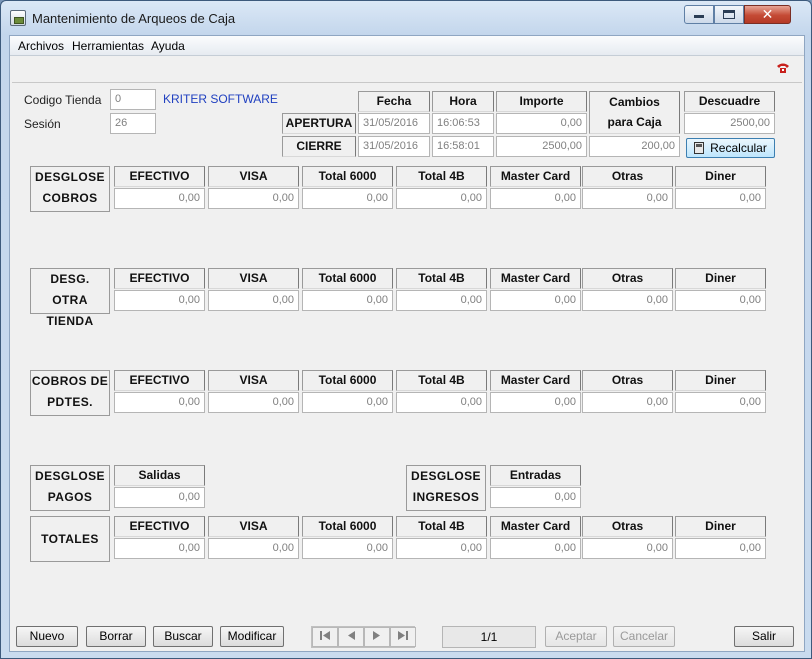  Describe the element at coordinates (70, 289) in the screenshot. I see `desg-otra-tienda-line1: DESG. OTRA` at that location.